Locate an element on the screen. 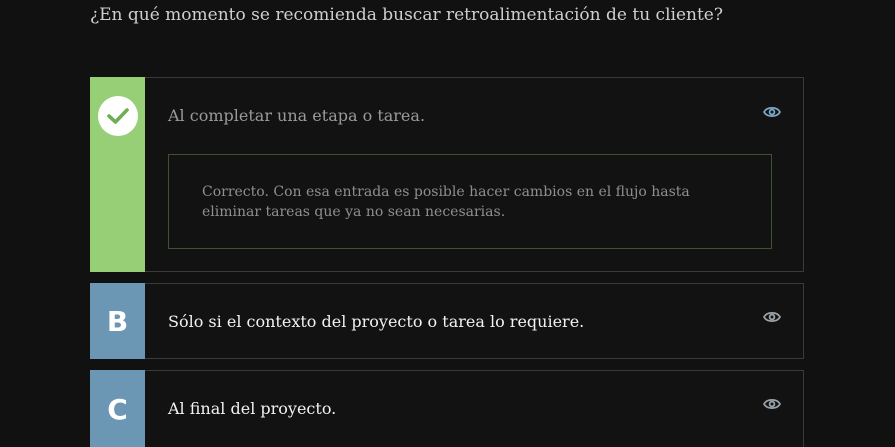 The image size is (895, 447). option-badge-c: C is located at coordinates (117, 408).